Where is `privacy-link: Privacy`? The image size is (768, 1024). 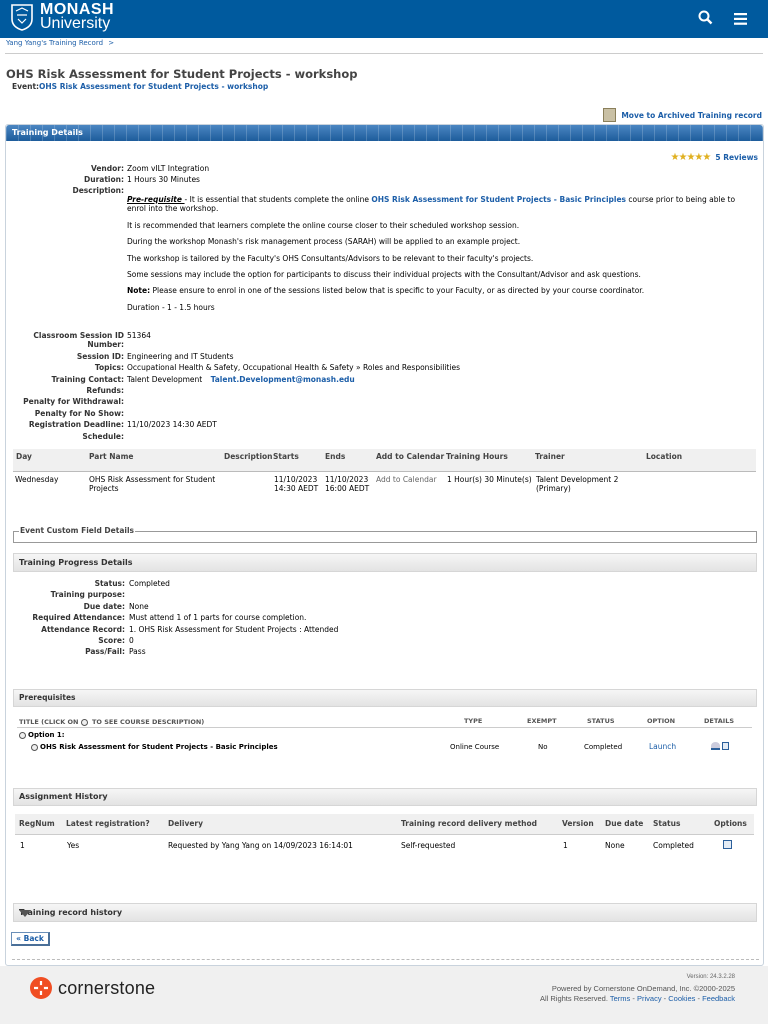
privacy-link: Privacy is located at coordinates (649, 998).